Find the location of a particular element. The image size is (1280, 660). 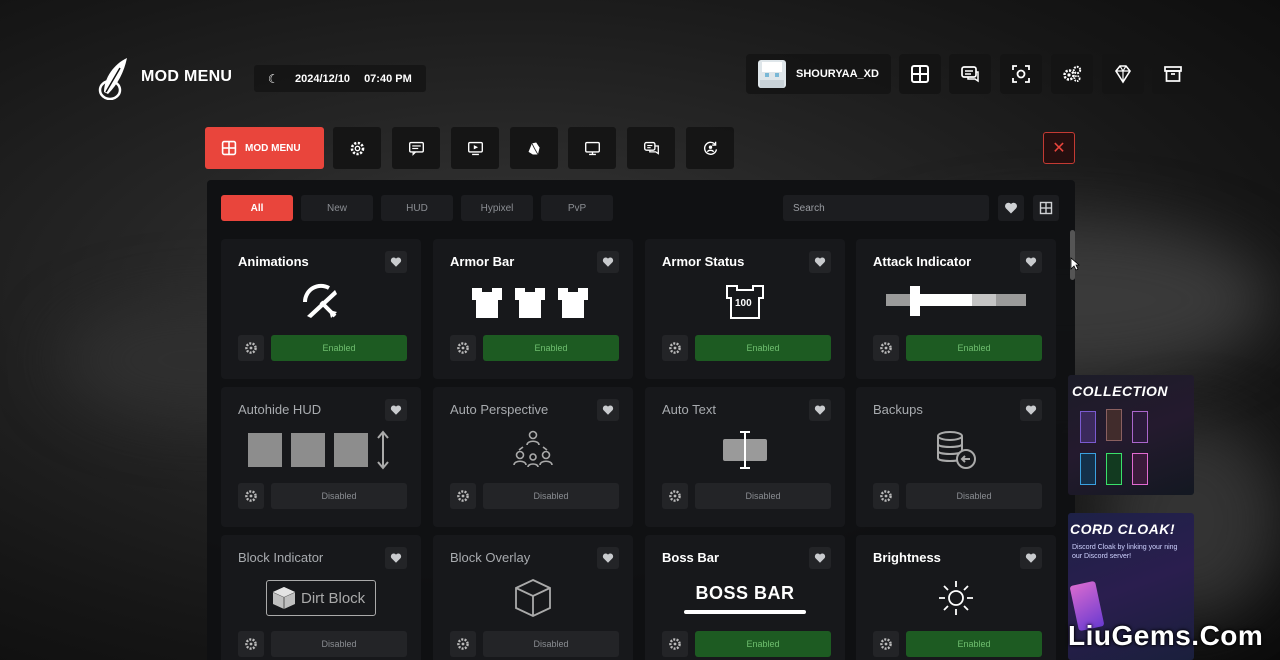

block-name: Dirt Block is located at coordinates (333, 598).